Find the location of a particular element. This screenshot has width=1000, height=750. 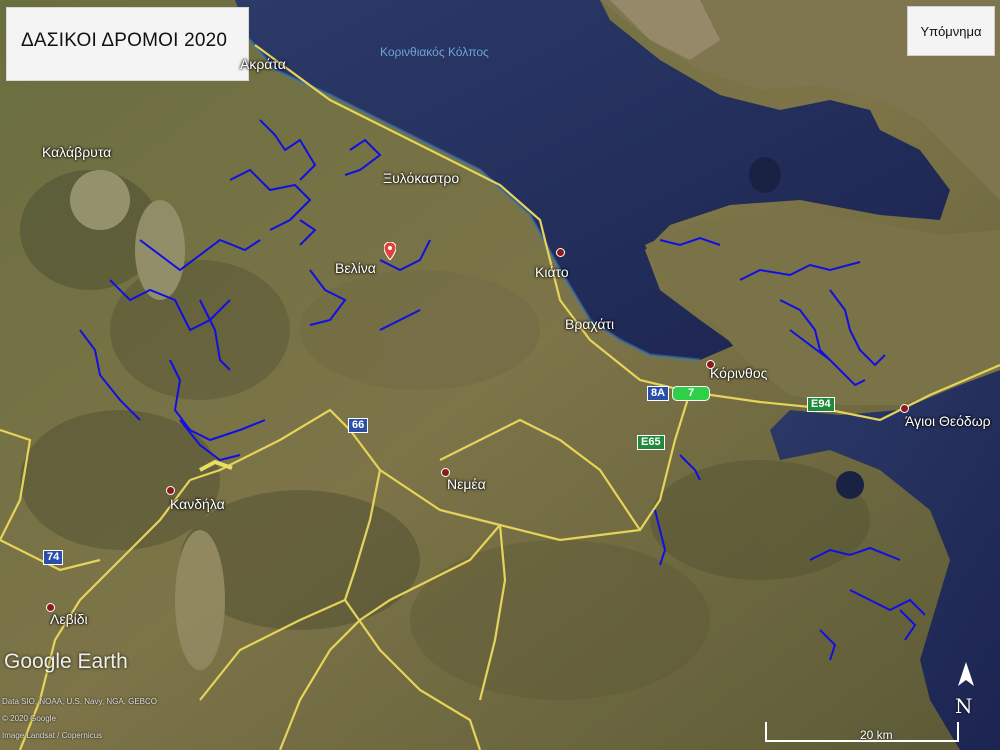

road-shield-66: 66 is located at coordinates (358, 425).